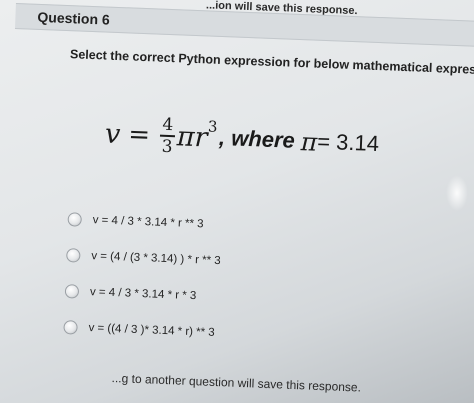  I want to click on option-label: v = ((4 / 3 )* 3.14 * r) ** 3, so click(151, 330).